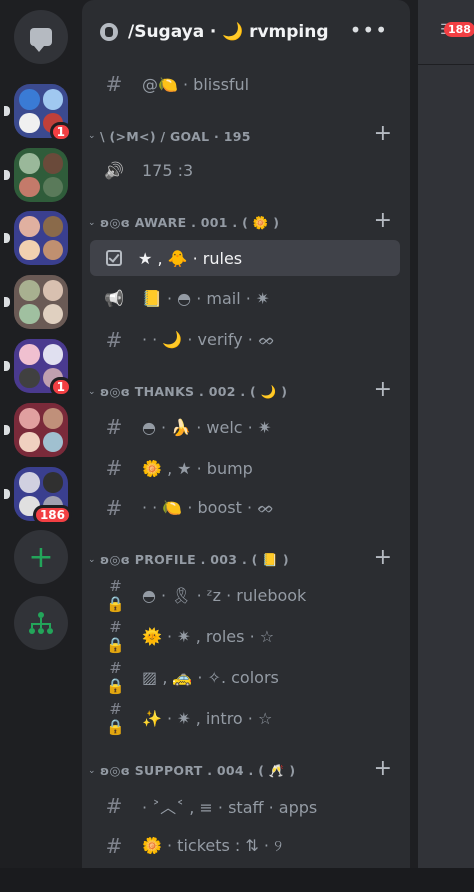 The height and width of the screenshot is (892, 474). Describe the element at coordinates (212, 845) in the screenshot. I see `channel-name: 🌼 · tickets : ⇅ · ୨` at that location.